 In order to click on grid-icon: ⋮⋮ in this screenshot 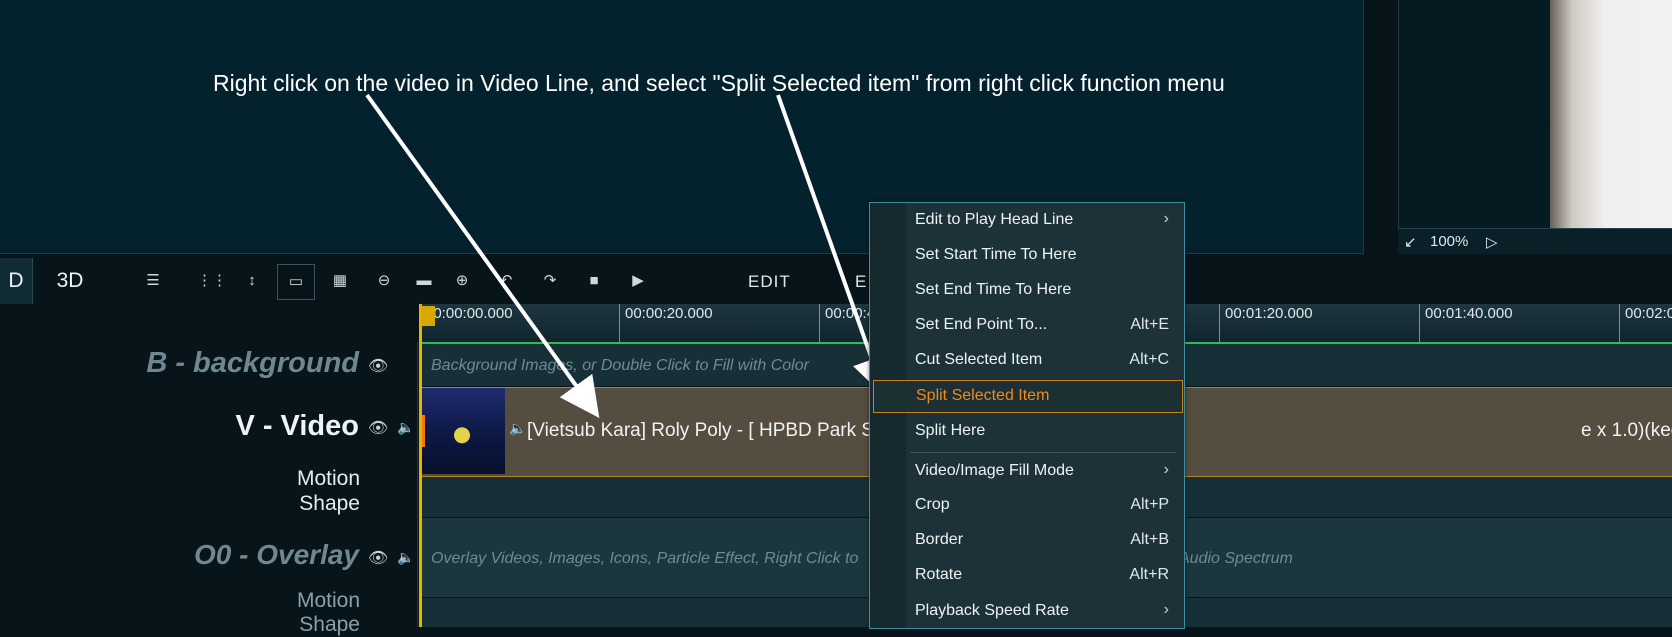, I will do `click(212, 281)`.